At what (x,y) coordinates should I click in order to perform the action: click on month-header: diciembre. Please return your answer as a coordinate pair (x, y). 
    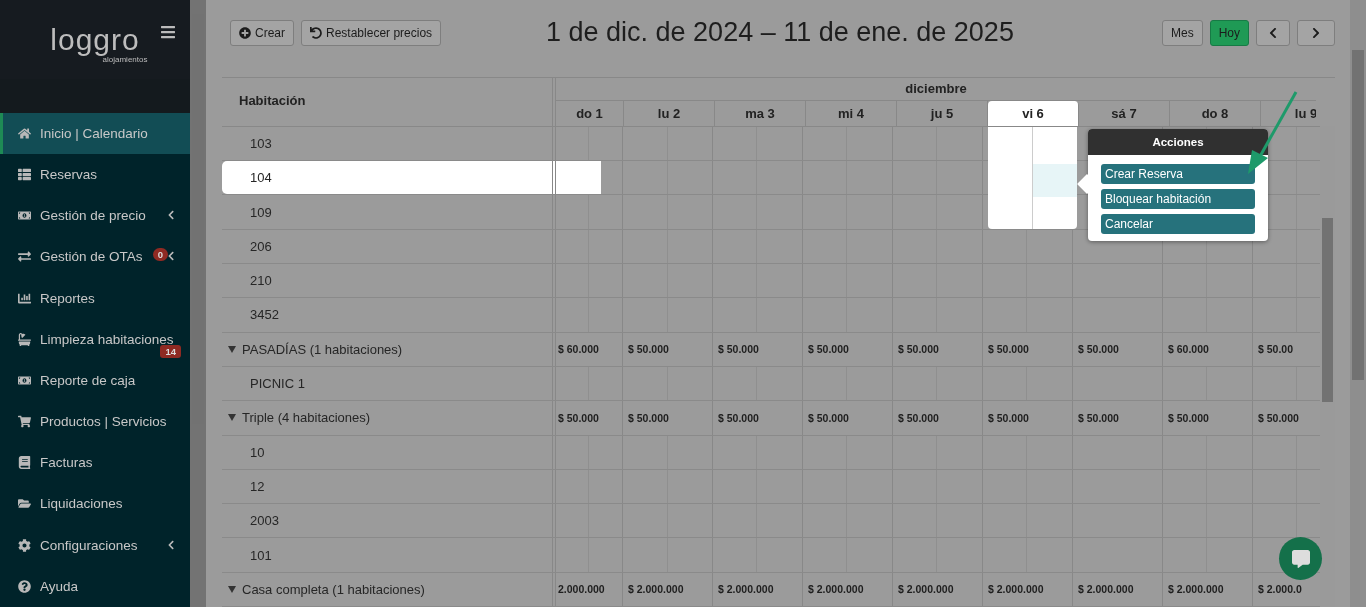
    Looking at the image, I should click on (936, 89).